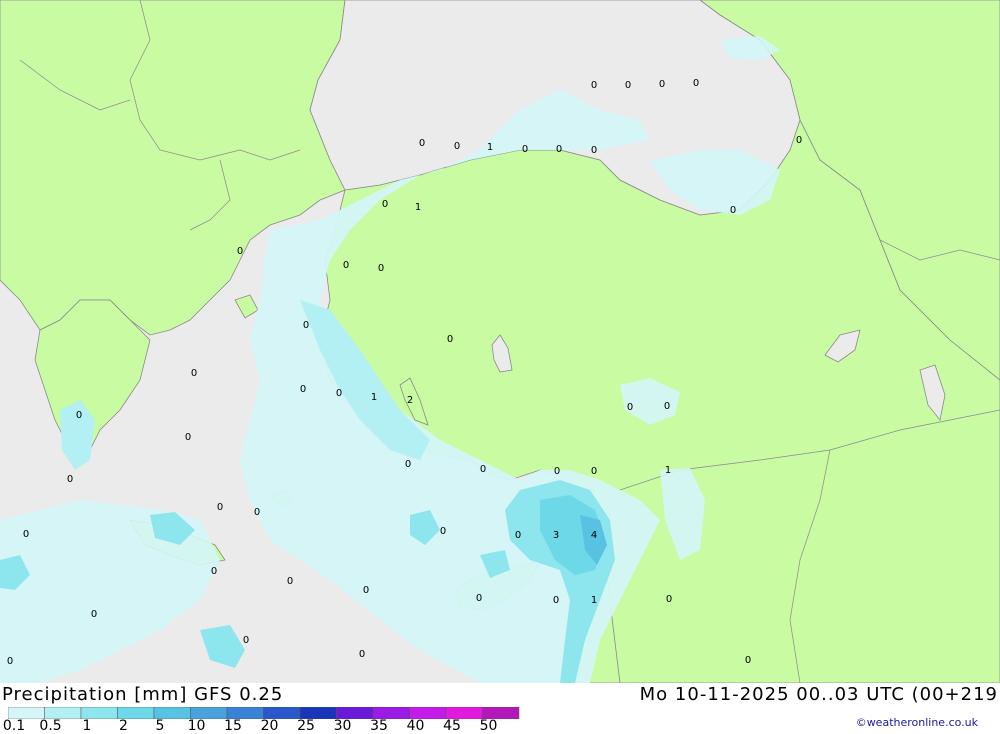  Describe the element at coordinates (269, 726) in the screenshot. I see `legend-label: 20` at that location.